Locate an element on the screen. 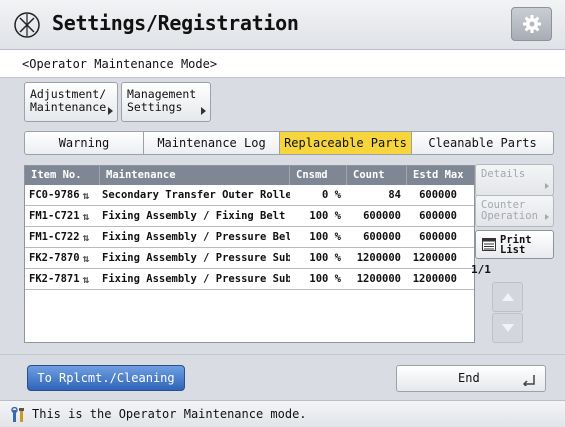 The height and width of the screenshot is (427, 565). end-label: End is located at coordinates (469, 378).